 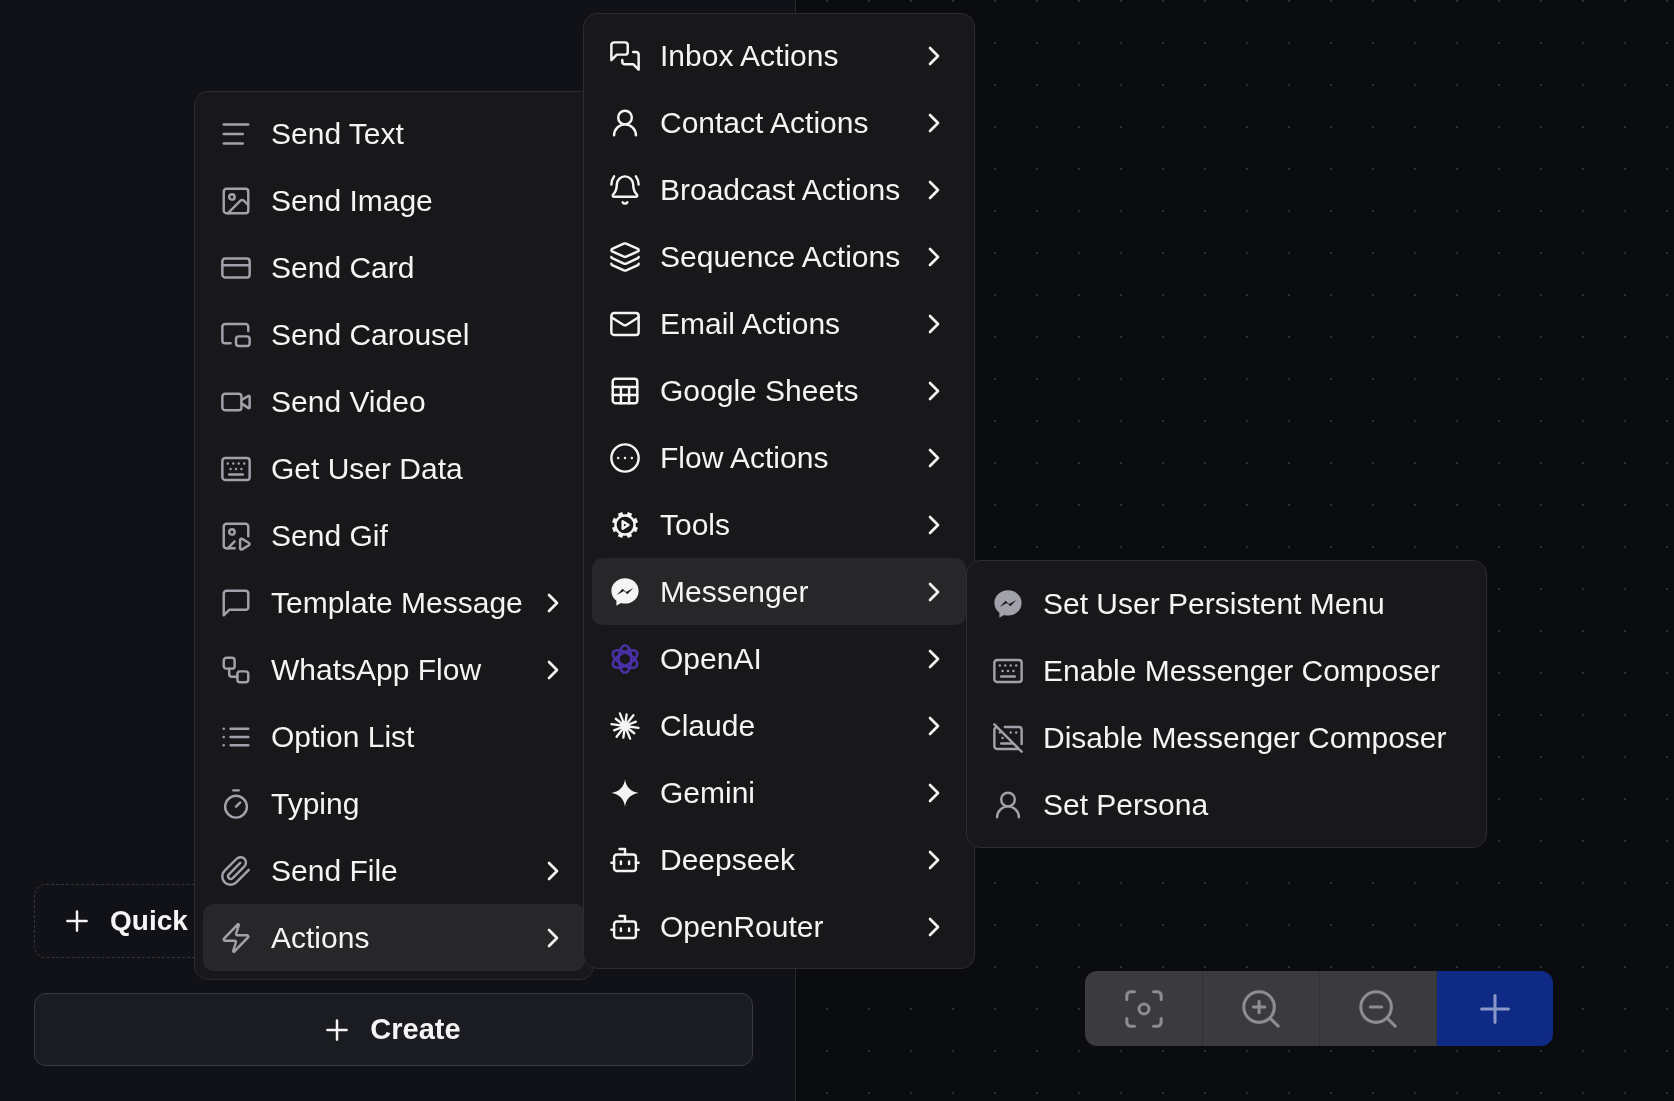 What do you see at coordinates (394, 133) in the screenshot?
I see `menu-item: Send Text` at bounding box center [394, 133].